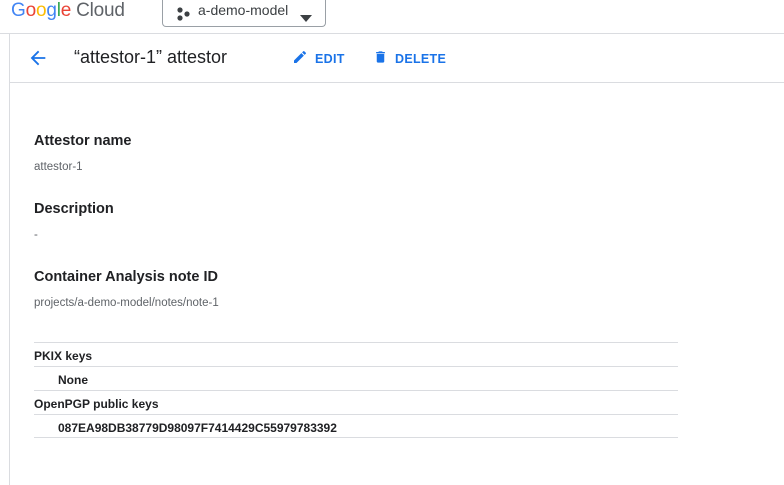 The image size is (784, 485). What do you see at coordinates (126, 277) in the screenshot?
I see `note-id-label: Container Analysis note ID` at bounding box center [126, 277].